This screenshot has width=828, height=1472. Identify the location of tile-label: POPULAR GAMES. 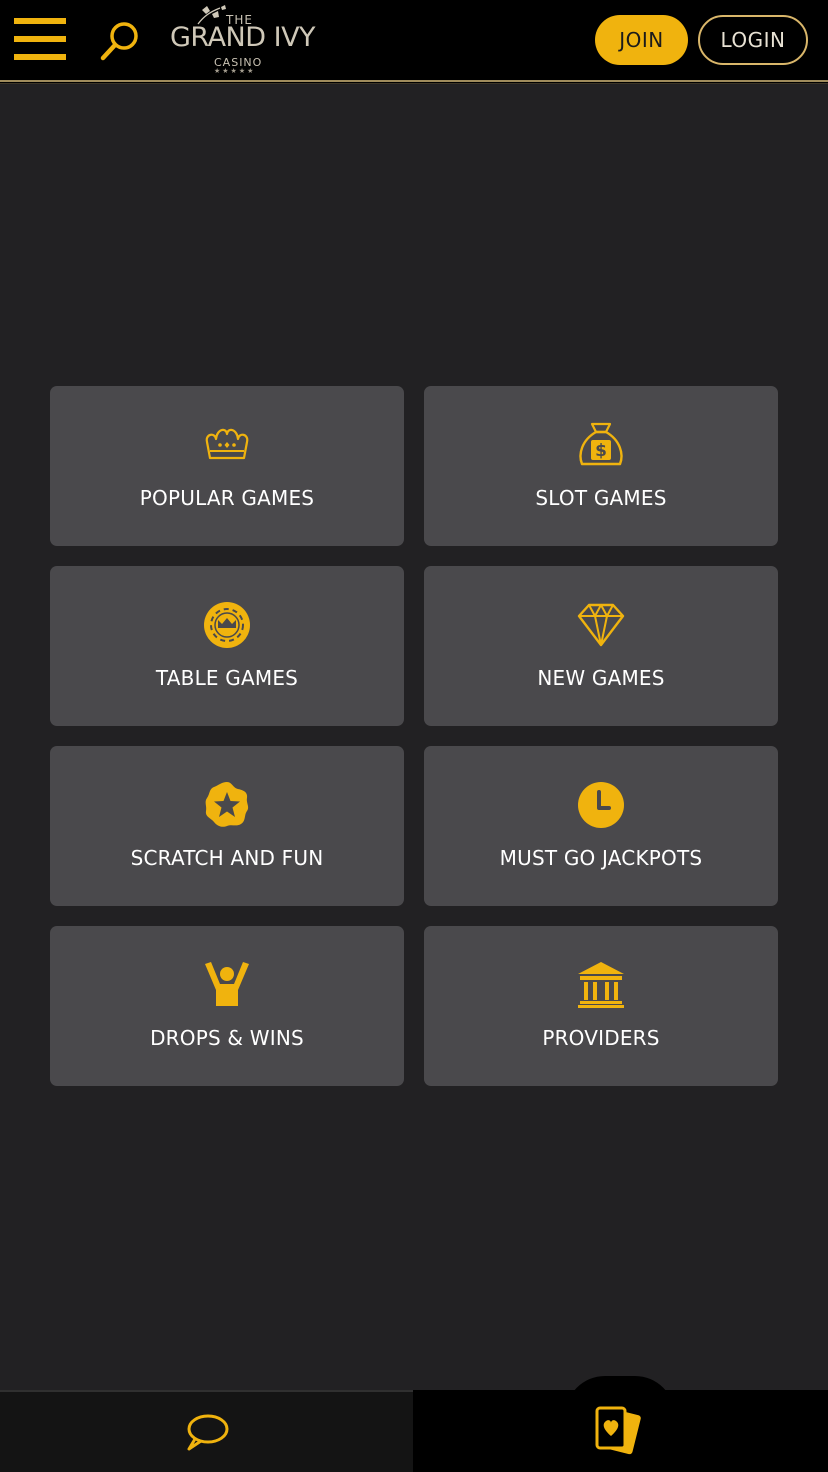
(227, 498).